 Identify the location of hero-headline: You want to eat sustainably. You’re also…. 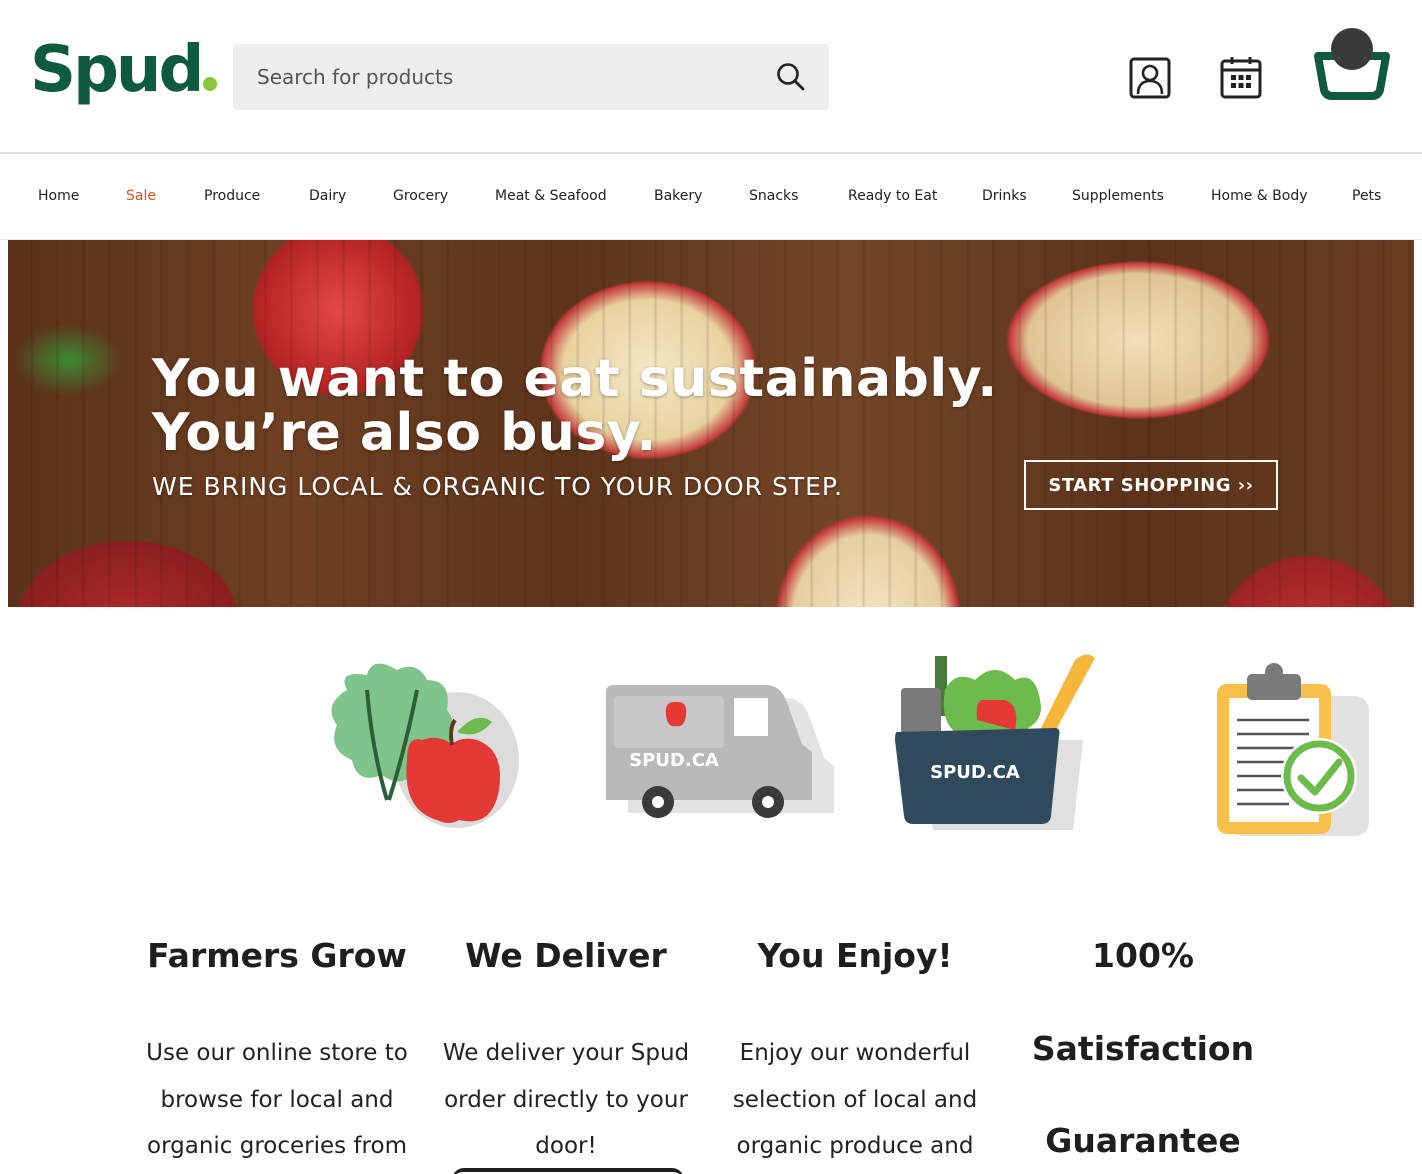
(575, 406).